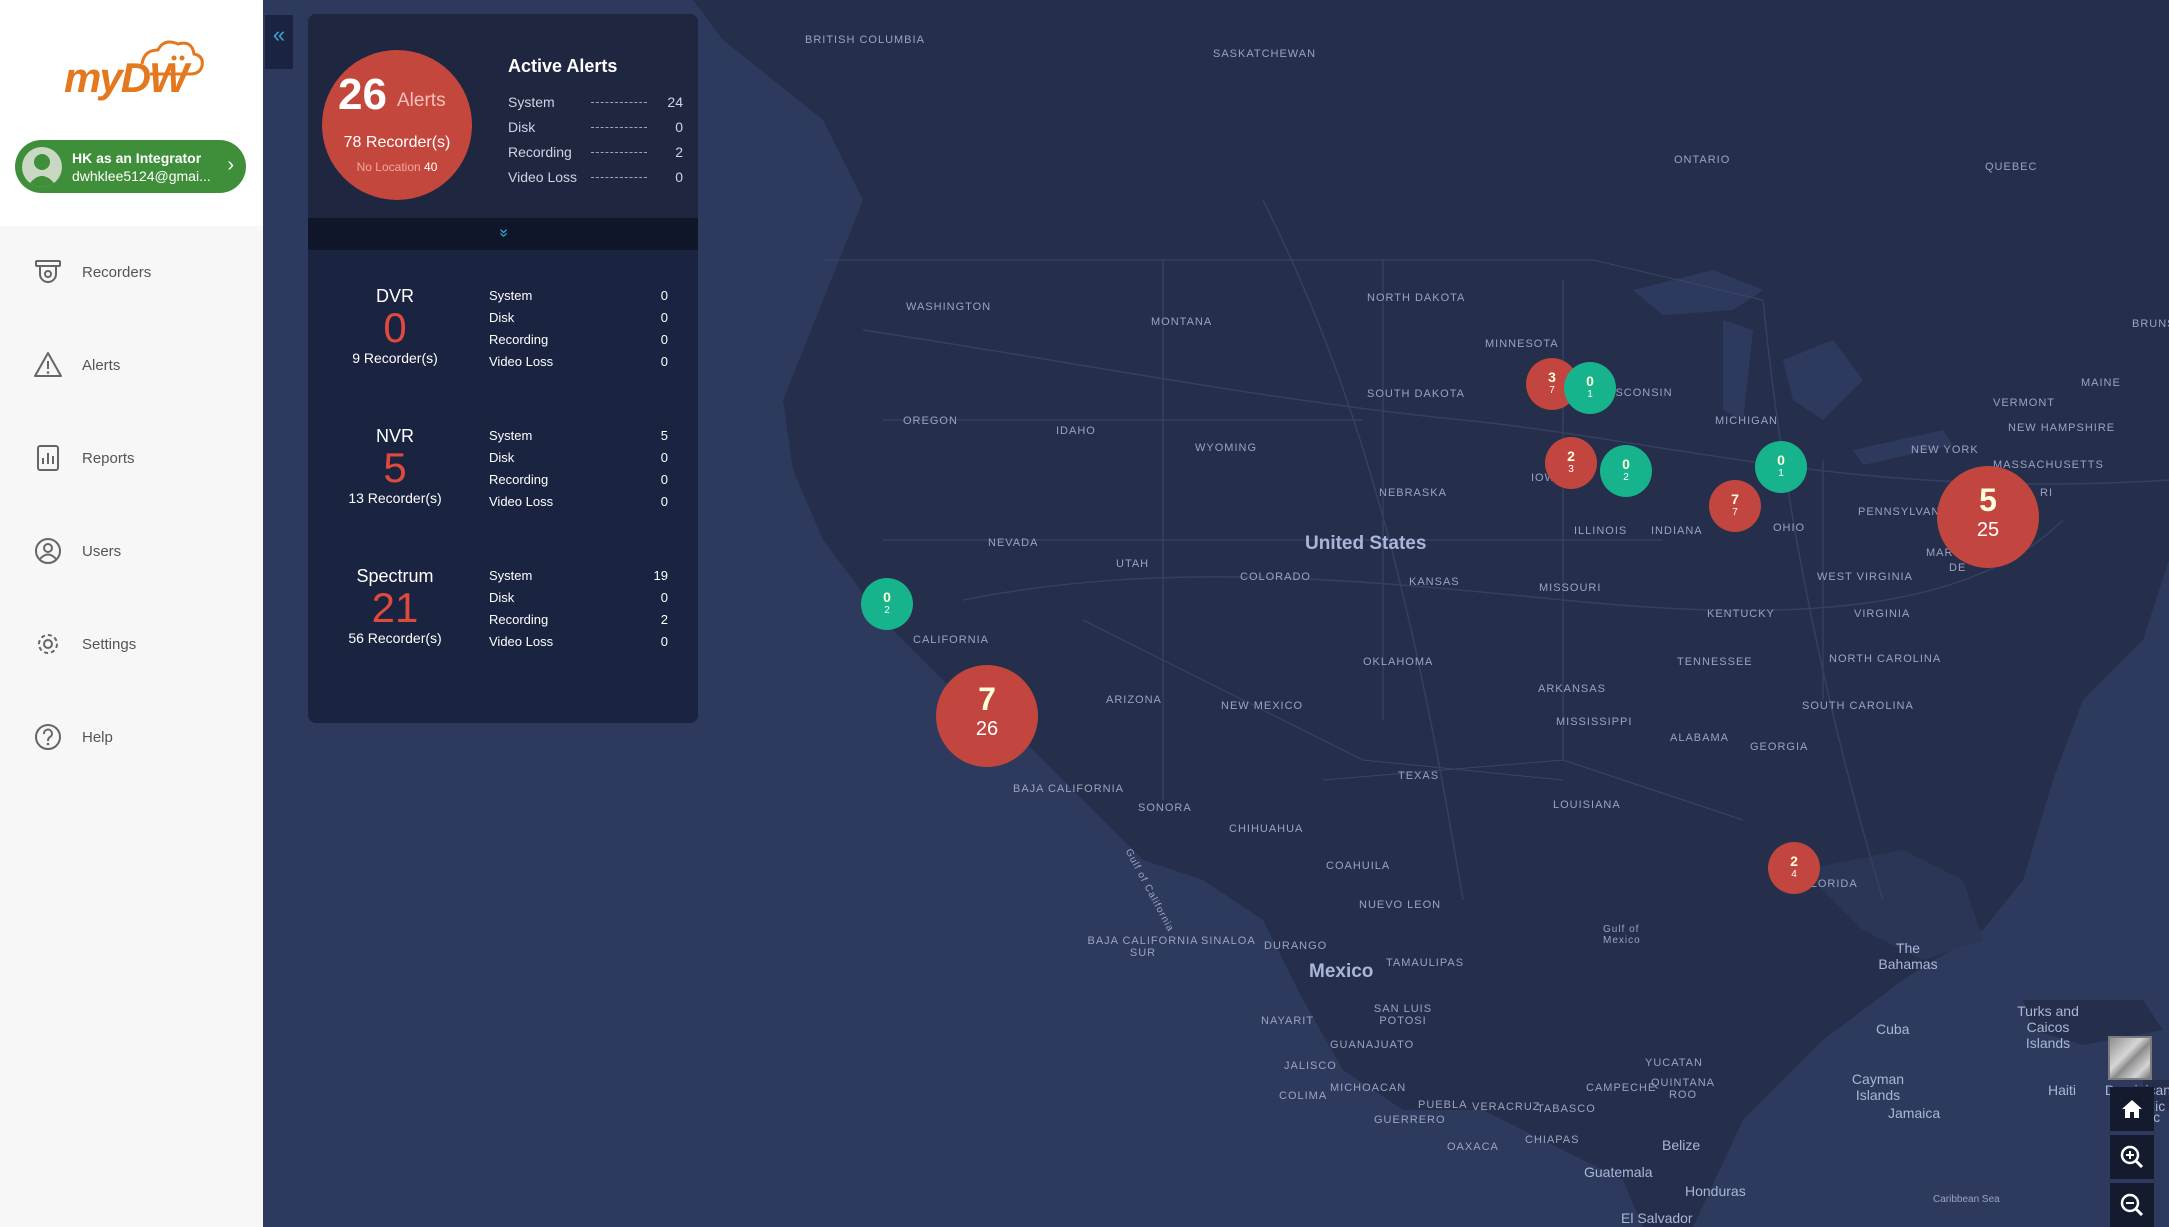 The width and height of the screenshot is (2169, 1227). What do you see at coordinates (1741, 614) in the screenshot?
I see `map-label-kentucky: KENTUCKY` at bounding box center [1741, 614].